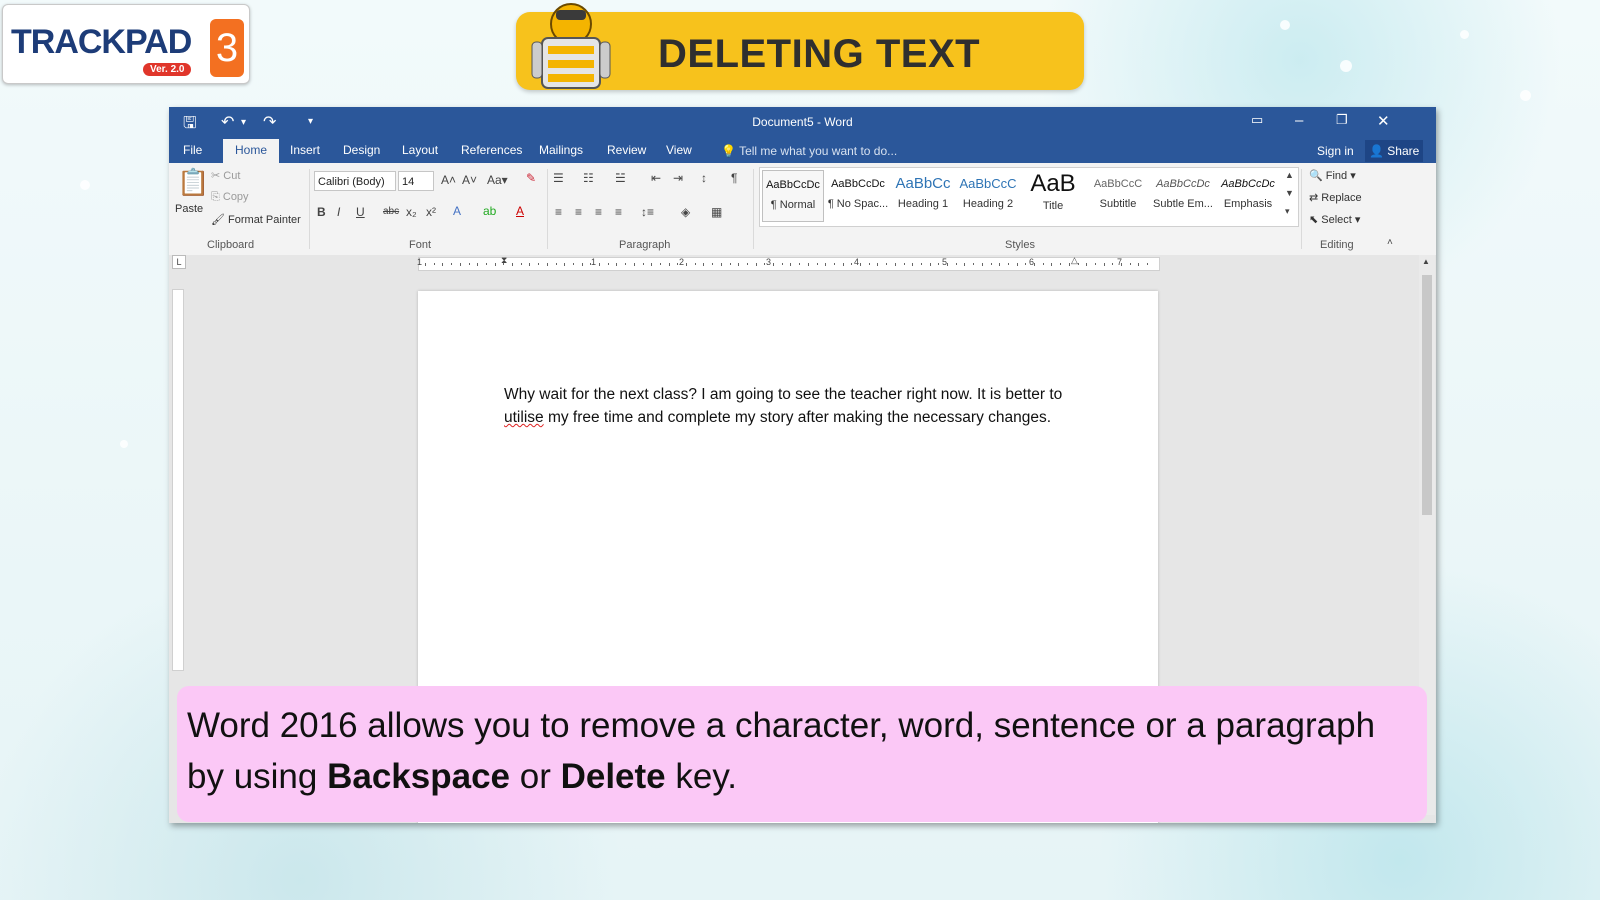 The width and height of the screenshot is (1600, 900). I want to click on style-emphasis: AaBbCcDc Emphasis, so click(1248, 196).